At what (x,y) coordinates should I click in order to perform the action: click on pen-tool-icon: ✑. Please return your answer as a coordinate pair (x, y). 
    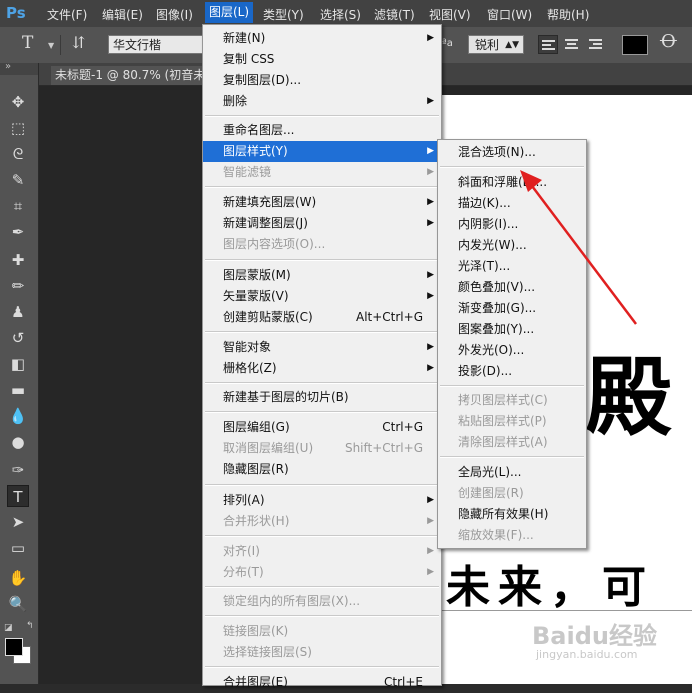
    Looking at the image, I should click on (18, 470).